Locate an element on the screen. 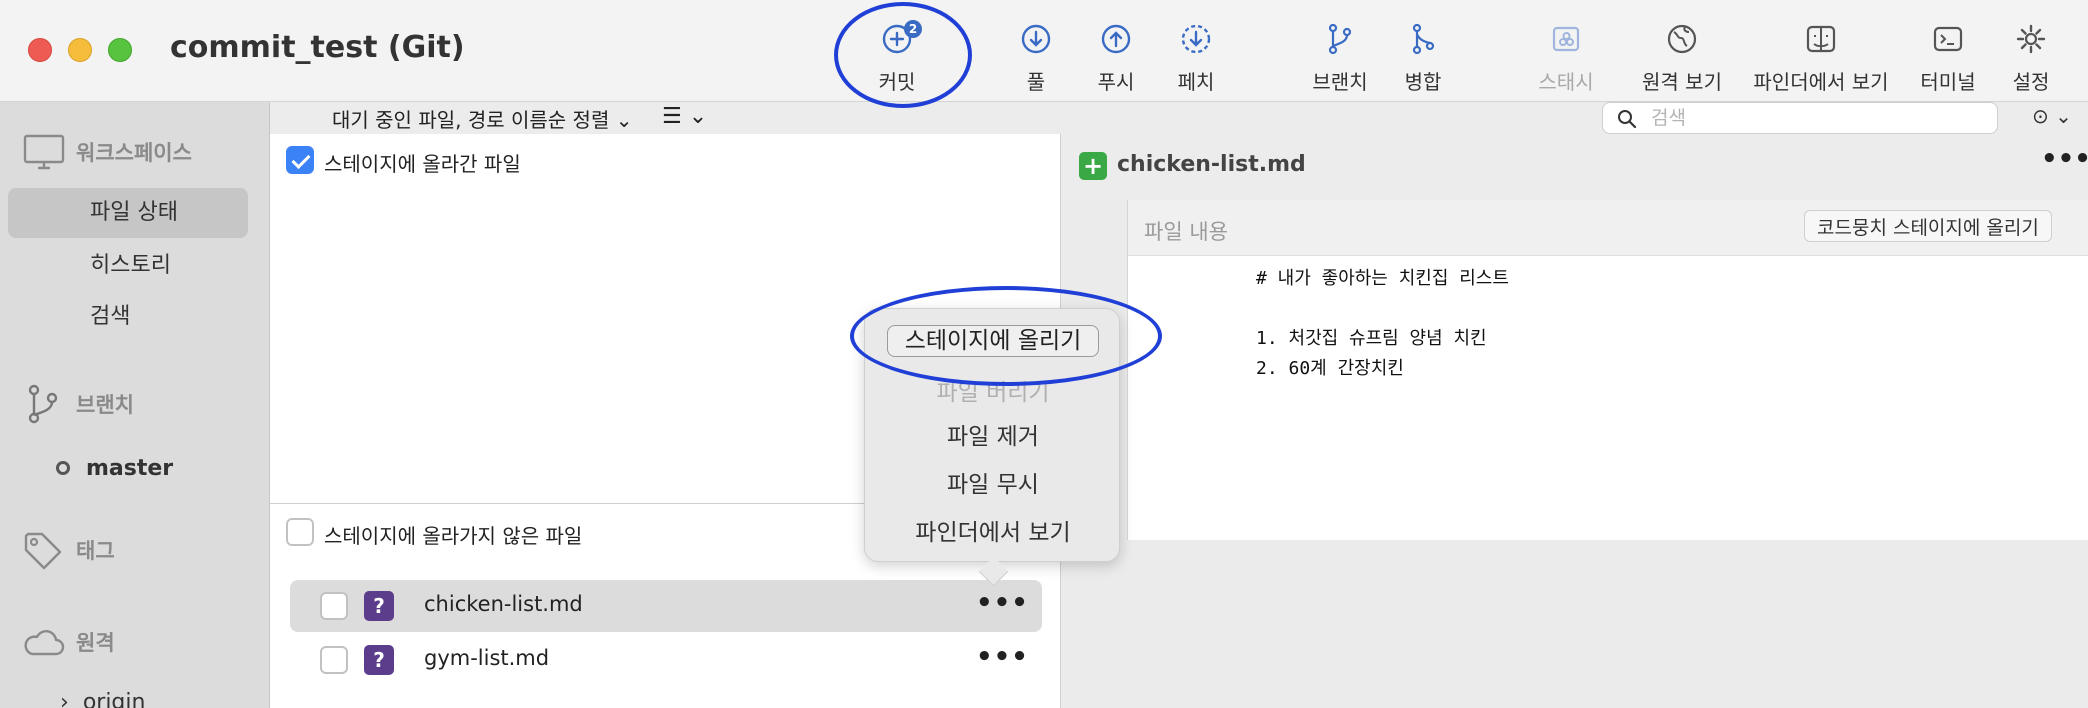  search-icon is located at coordinates (1627, 119).